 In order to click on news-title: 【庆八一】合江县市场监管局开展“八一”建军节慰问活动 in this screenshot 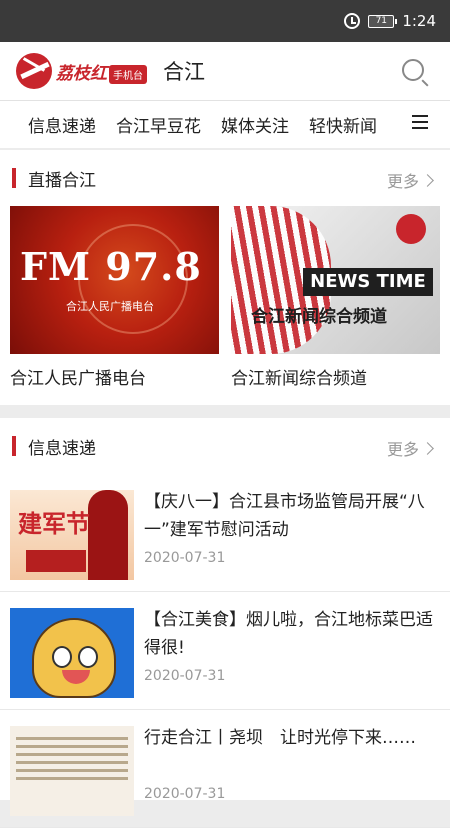, I will do `click(284, 516)`.